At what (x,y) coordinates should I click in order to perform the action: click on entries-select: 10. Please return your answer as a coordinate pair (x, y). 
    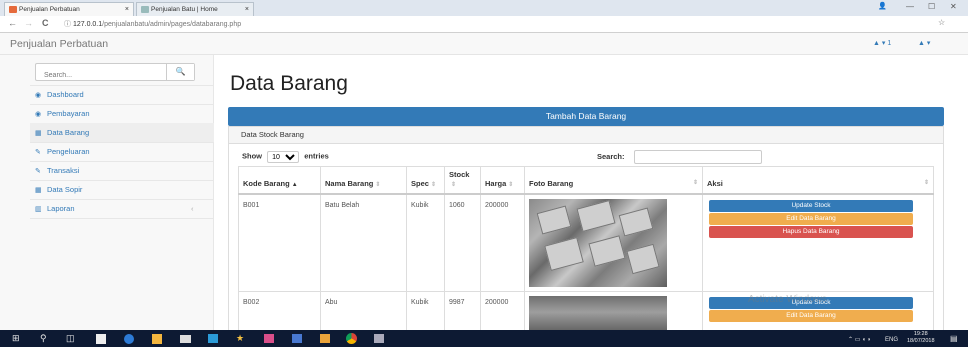
    Looking at the image, I should click on (283, 157).